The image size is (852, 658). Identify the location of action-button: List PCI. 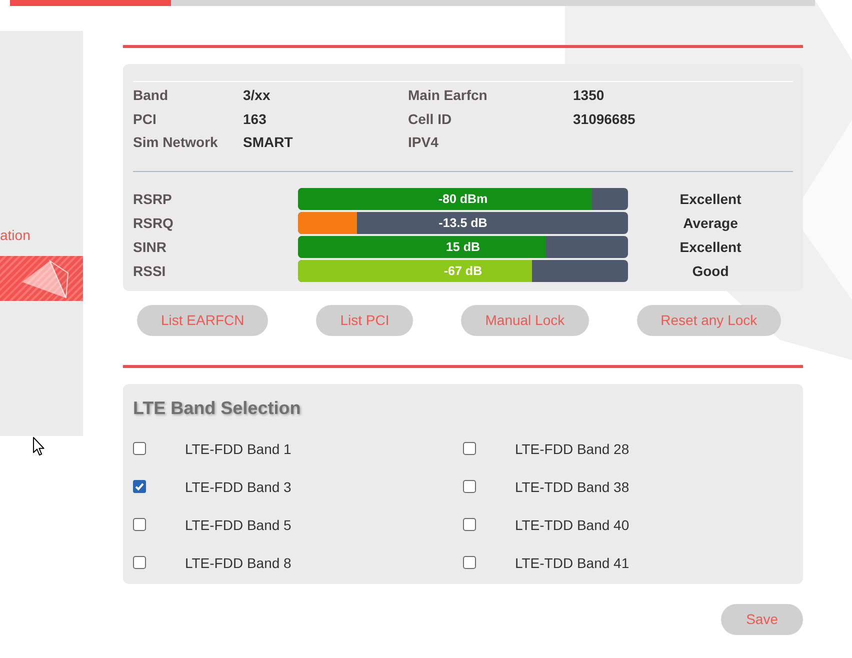
(365, 320).